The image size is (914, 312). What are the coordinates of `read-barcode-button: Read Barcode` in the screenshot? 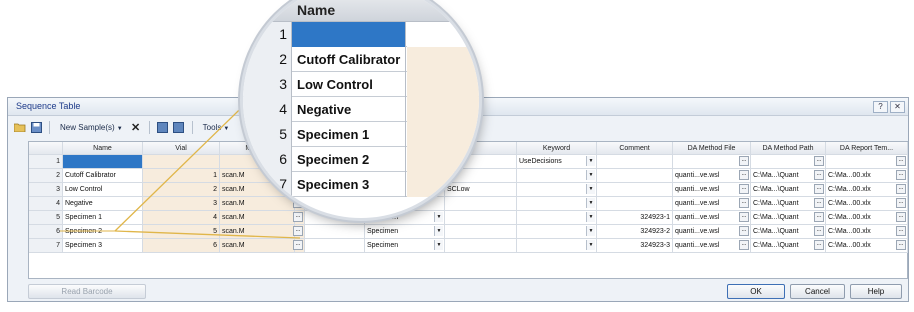 It's located at (87, 291).